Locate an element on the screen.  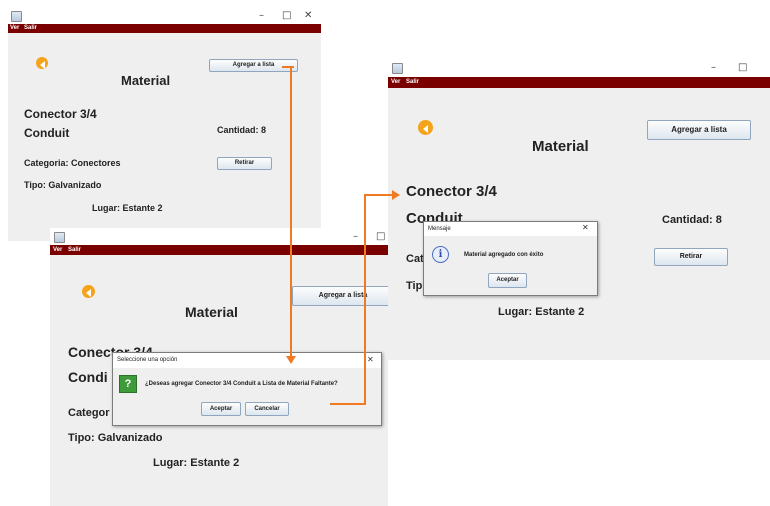
category-label: Categoria: Conectores is located at coordinates (72, 163).